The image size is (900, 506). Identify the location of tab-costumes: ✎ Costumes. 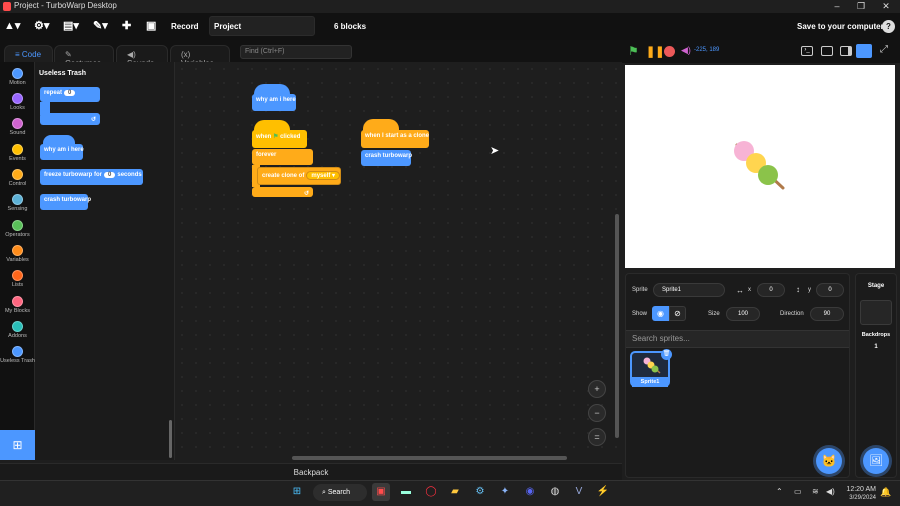
(84, 56).